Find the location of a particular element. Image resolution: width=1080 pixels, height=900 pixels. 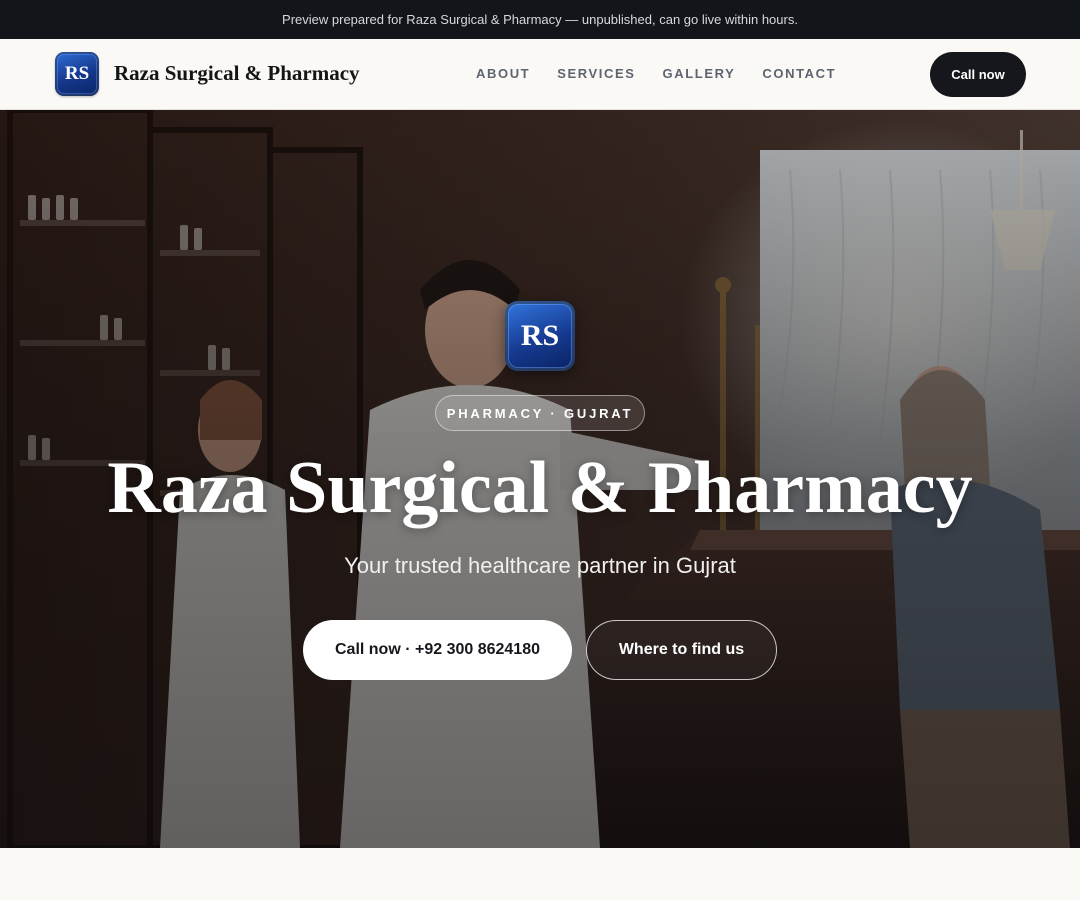

hero-title: Raza Surgical & Pharmacy is located at coordinates (540, 488).